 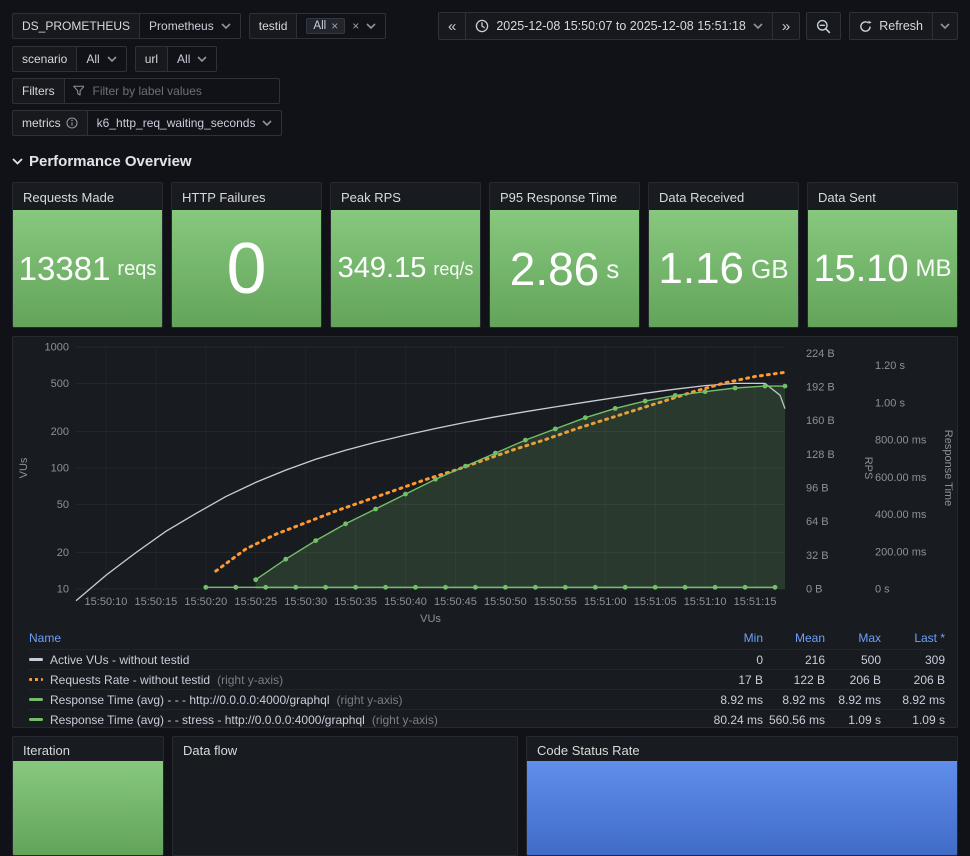 What do you see at coordinates (723, 268) in the screenshot?
I see `stat-value: 1.16 GB` at bounding box center [723, 268].